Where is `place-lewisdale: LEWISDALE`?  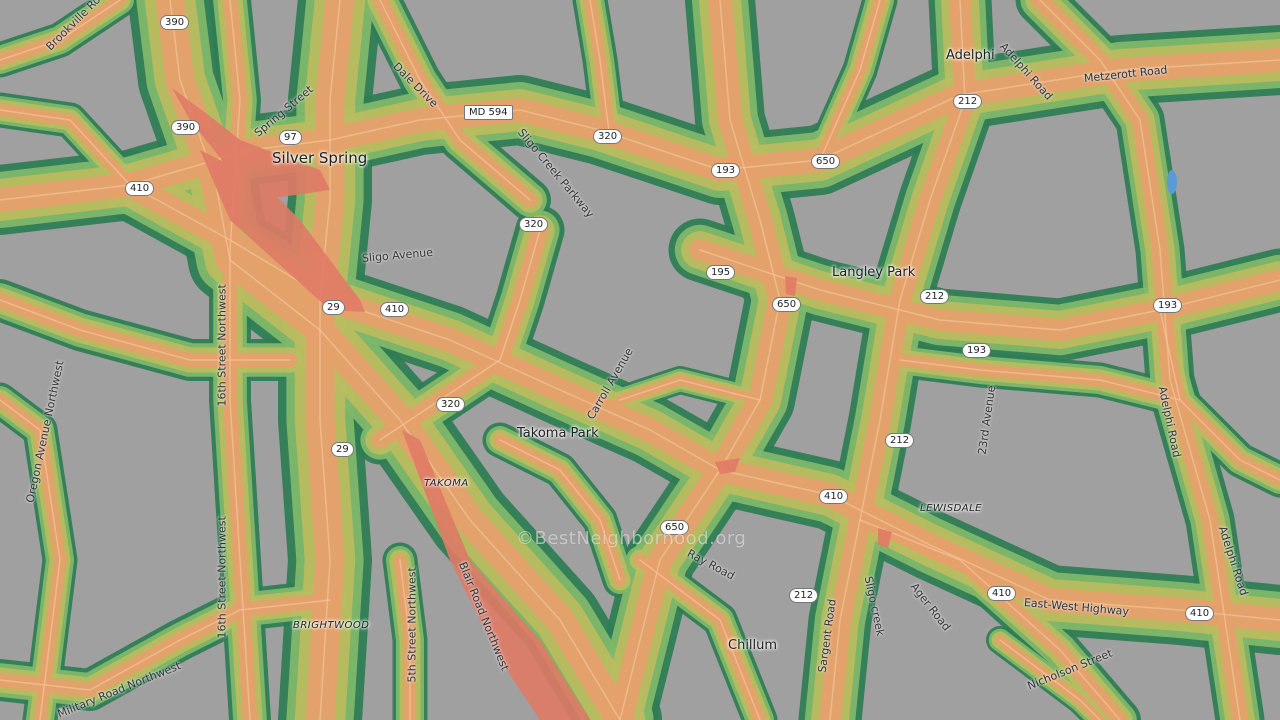 place-lewisdale: LEWISDALE is located at coordinates (951, 508).